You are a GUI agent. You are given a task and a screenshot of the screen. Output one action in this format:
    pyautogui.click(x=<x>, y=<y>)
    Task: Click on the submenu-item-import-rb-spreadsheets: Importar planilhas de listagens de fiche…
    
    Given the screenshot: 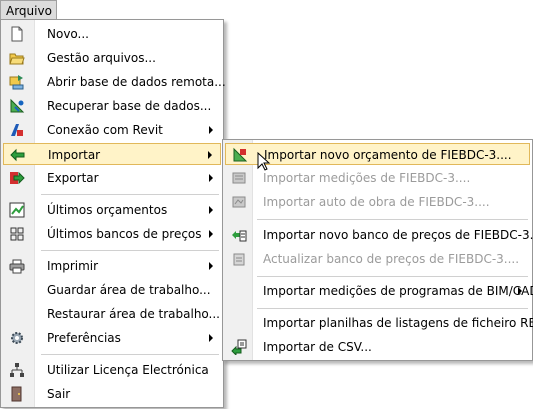 What is the action you would take?
    pyautogui.click(x=379, y=323)
    